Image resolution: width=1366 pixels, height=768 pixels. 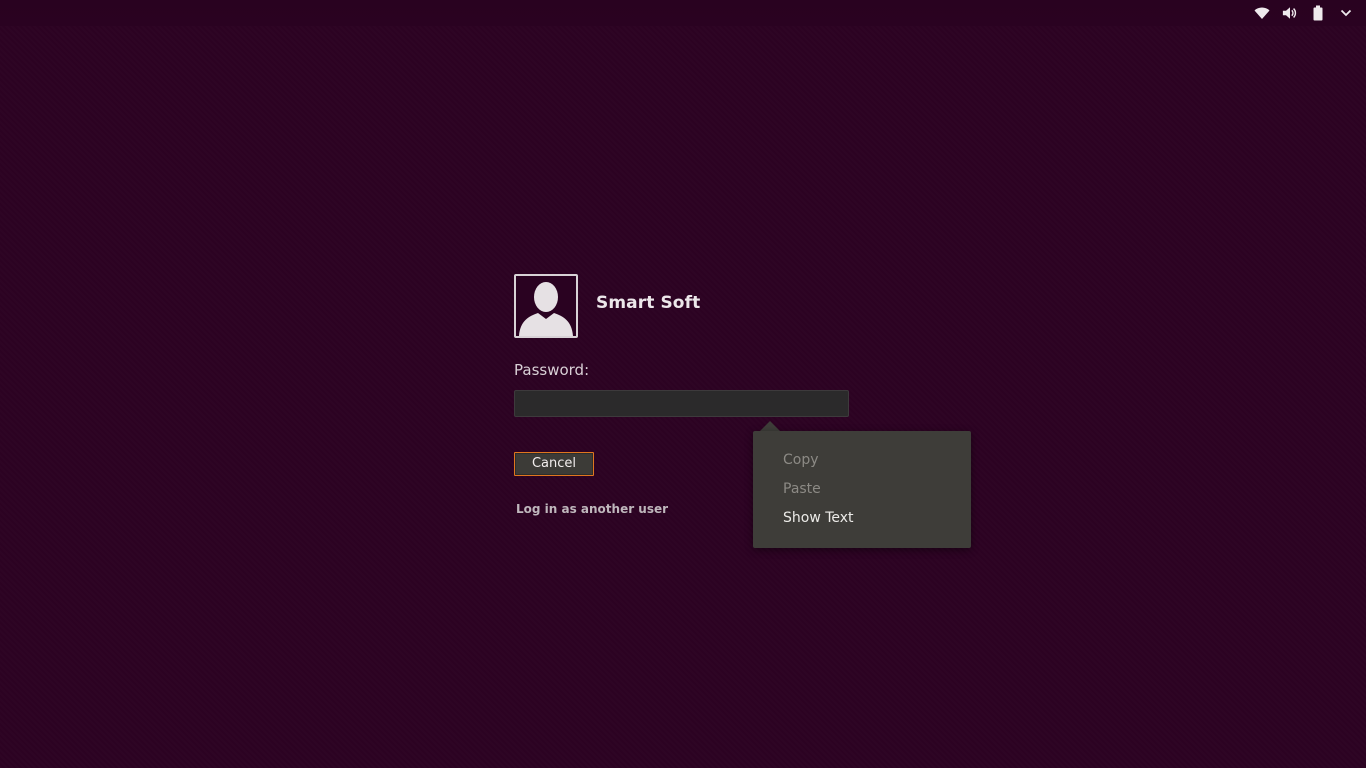 What do you see at coordinates (554, 464) in the screenshot?
I see `cancel-button: Cancel` at bounding box center [554, 464].